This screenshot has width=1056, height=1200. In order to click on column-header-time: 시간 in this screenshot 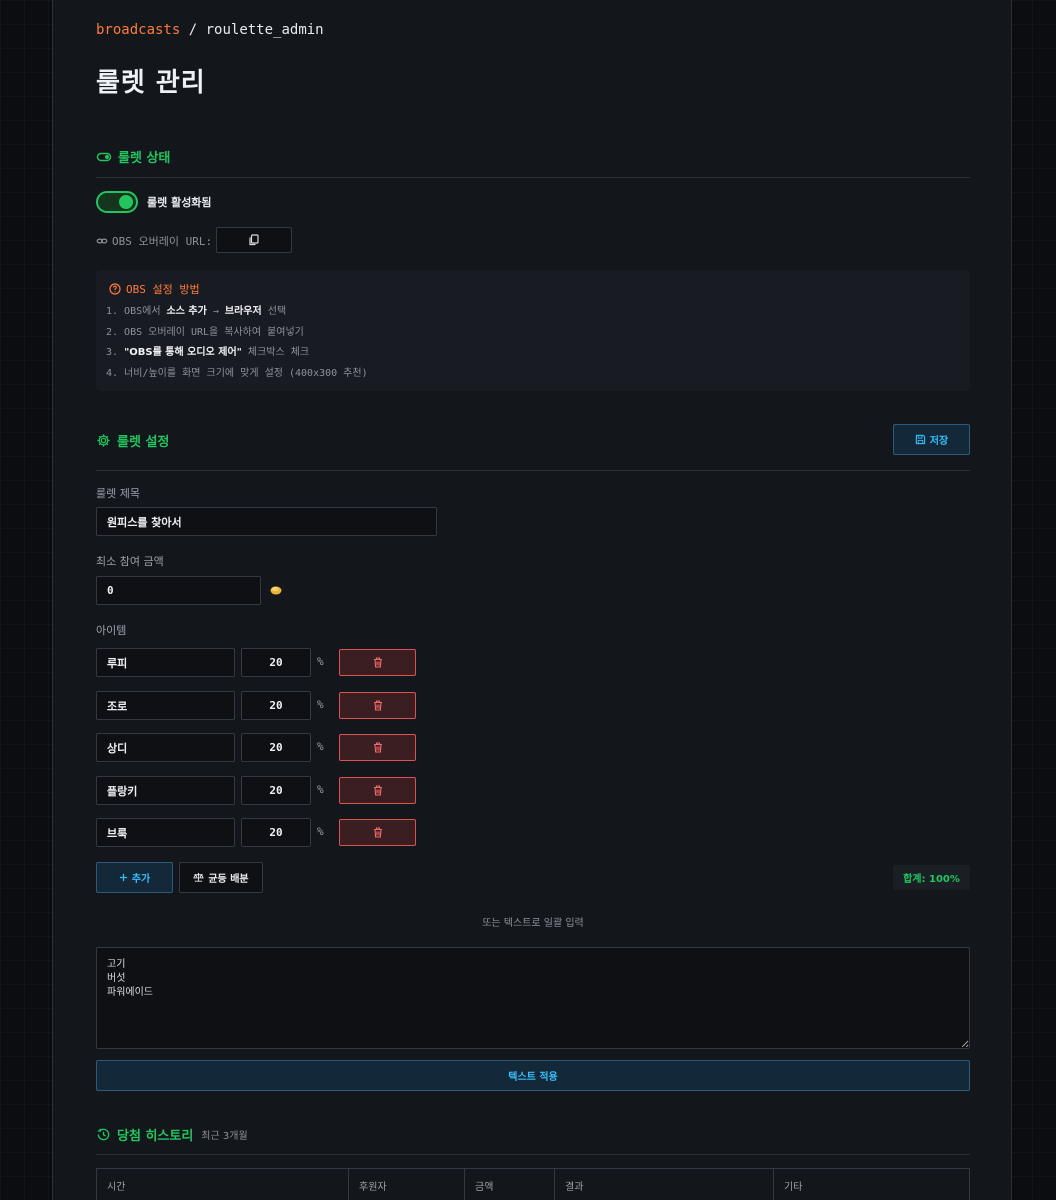, I will do `click(222, 1184)`.